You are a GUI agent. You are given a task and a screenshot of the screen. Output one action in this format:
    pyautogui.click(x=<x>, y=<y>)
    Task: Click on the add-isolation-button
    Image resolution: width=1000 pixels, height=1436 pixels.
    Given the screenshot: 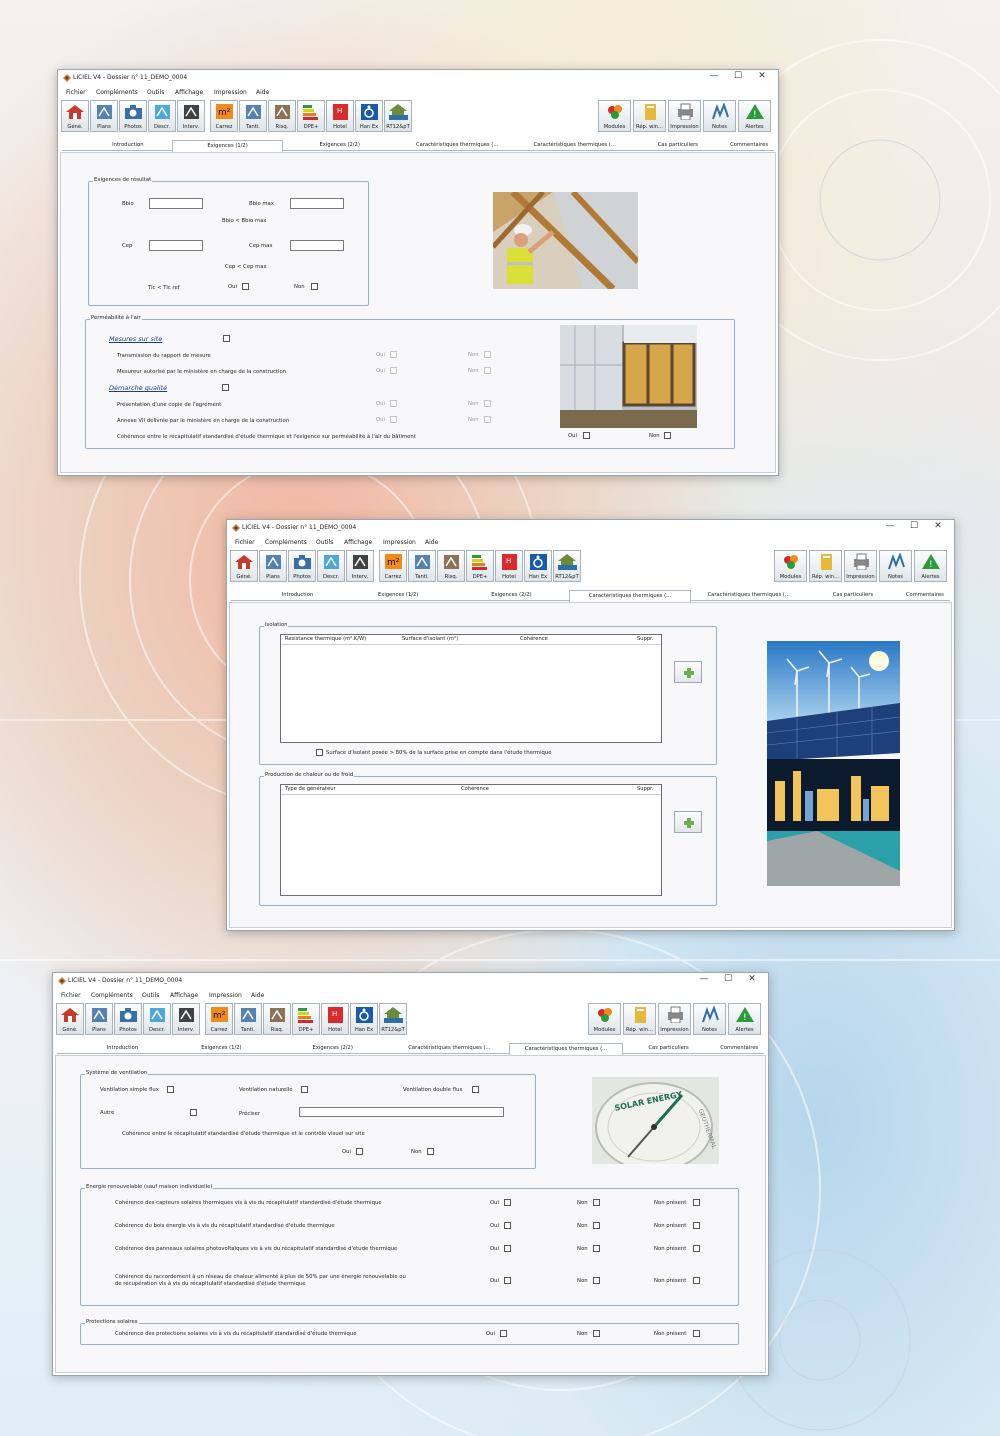 What is the action you would take?
    pyautogui.click(x=688, y=672)
    